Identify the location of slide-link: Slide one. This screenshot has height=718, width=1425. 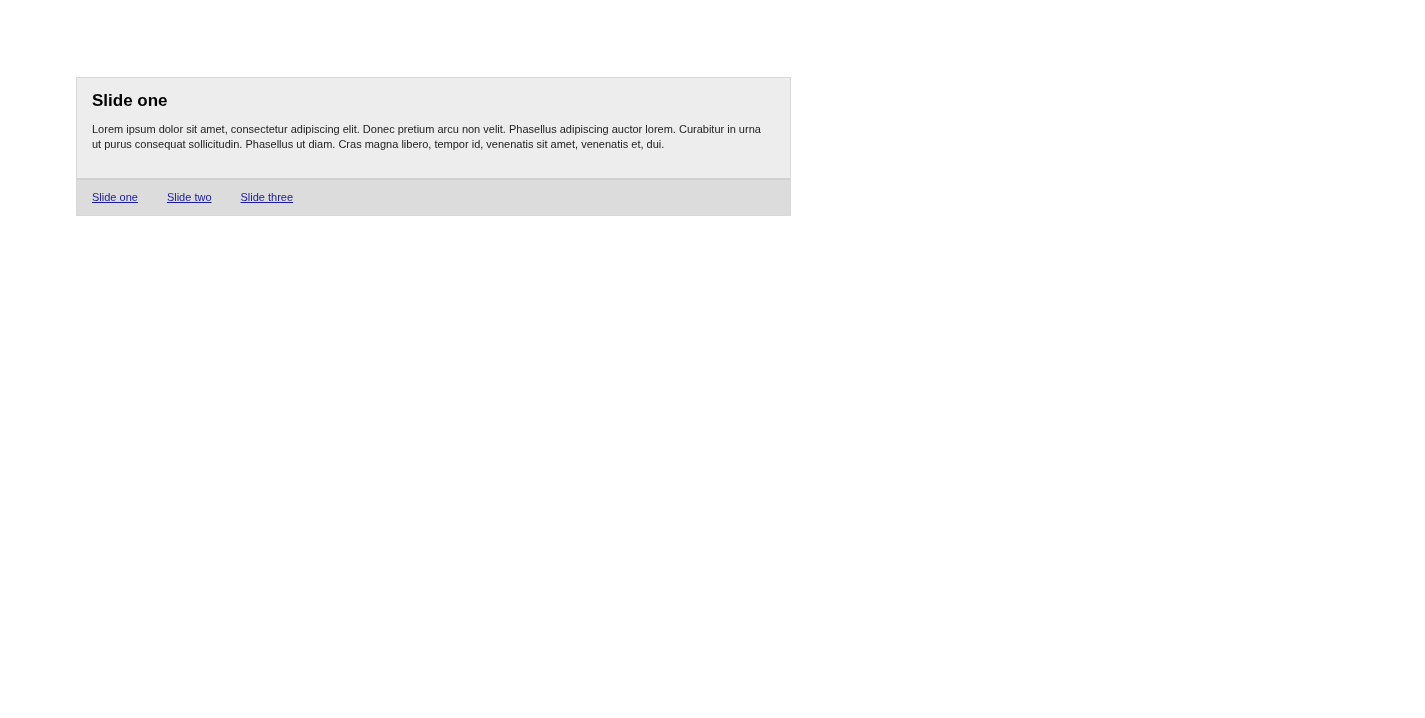
(115, 197).